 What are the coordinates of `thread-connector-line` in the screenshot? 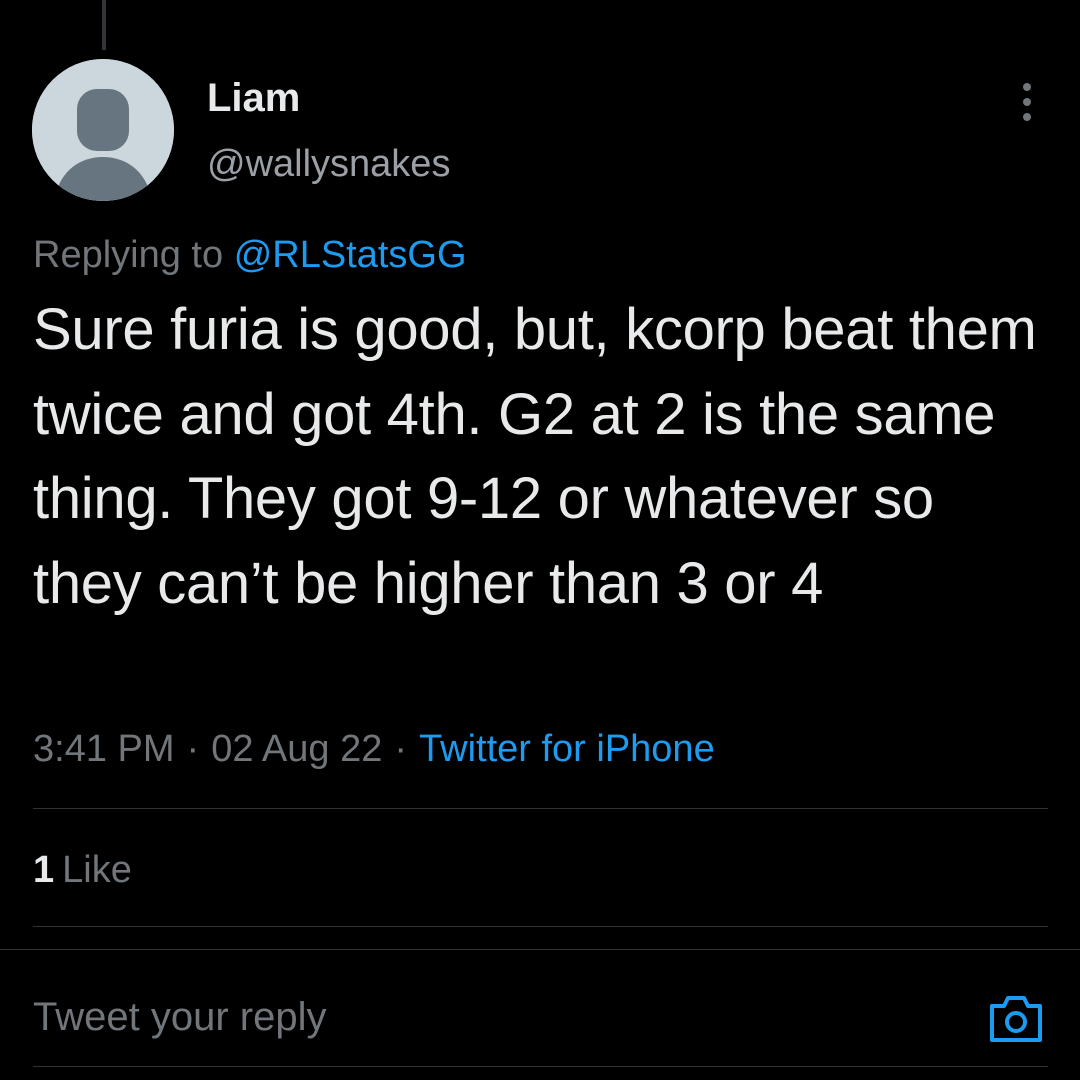 It's located at (104, 25).